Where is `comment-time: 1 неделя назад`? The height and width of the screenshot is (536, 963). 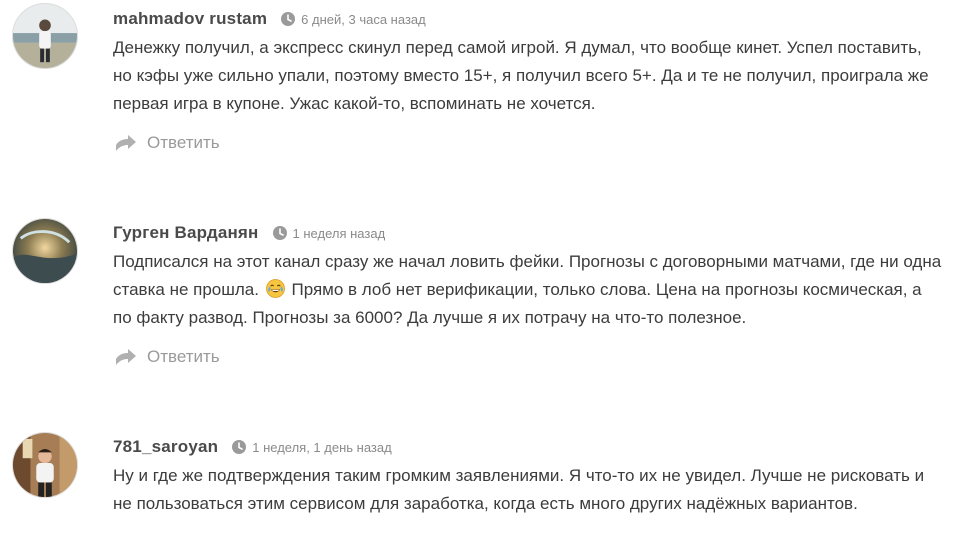 comment-time: 1 неделя назад is located at coordinates (339, 233).